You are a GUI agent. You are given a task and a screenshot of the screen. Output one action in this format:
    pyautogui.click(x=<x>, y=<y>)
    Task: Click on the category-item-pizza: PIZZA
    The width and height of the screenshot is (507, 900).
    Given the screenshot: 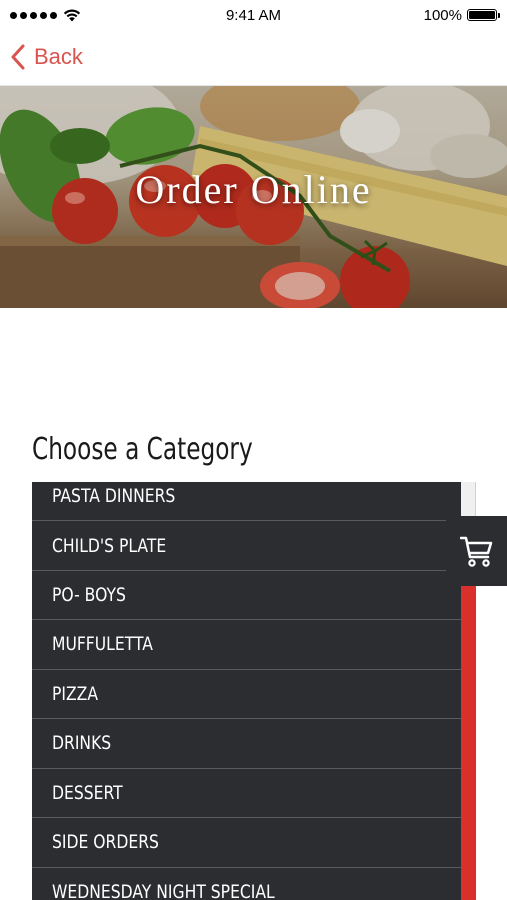 What is the action you would take?
    pyautogui.click(x=246, y=694)
    